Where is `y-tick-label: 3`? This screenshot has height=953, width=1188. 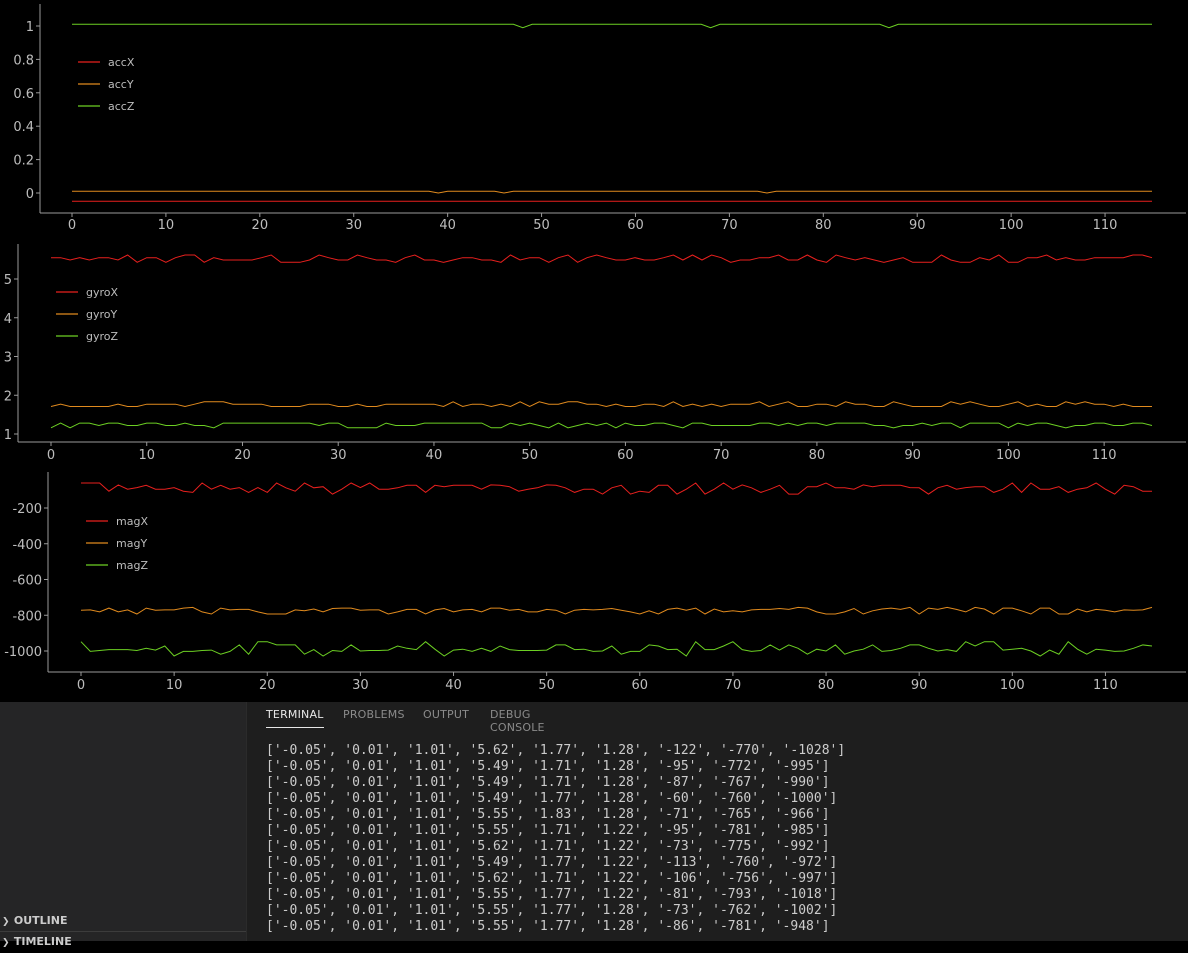 y-tick-label: 3 is located at coordinates (8, 358).